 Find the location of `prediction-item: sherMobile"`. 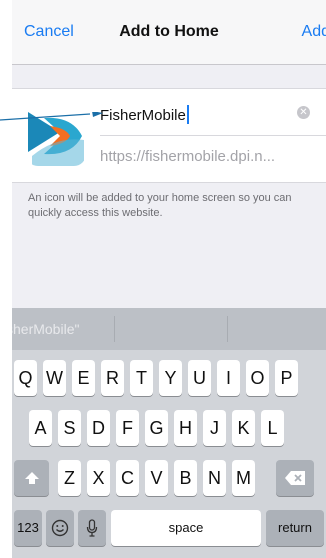

prediction-item: sherMobile" is located at coordinates (63, 329).